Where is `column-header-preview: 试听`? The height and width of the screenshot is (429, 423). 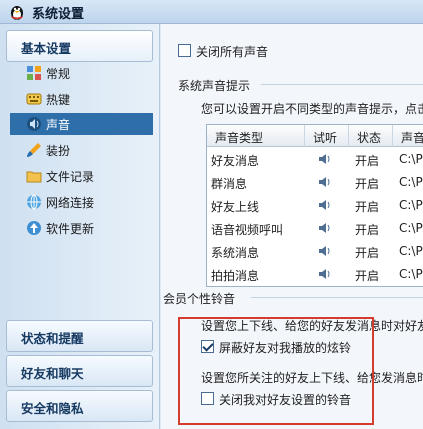 column-header-preview: 试听 is located at coordinates (327, 136).